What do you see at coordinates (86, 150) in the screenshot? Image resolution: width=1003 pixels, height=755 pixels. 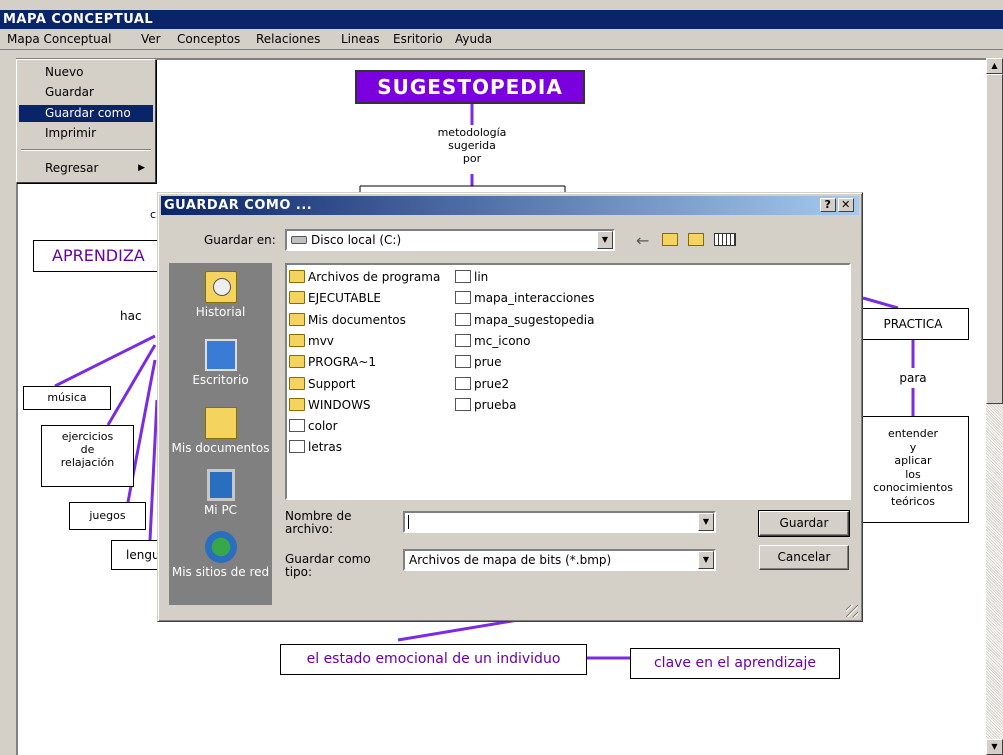 I see `menu-separator` at bounding box center [86, 150].